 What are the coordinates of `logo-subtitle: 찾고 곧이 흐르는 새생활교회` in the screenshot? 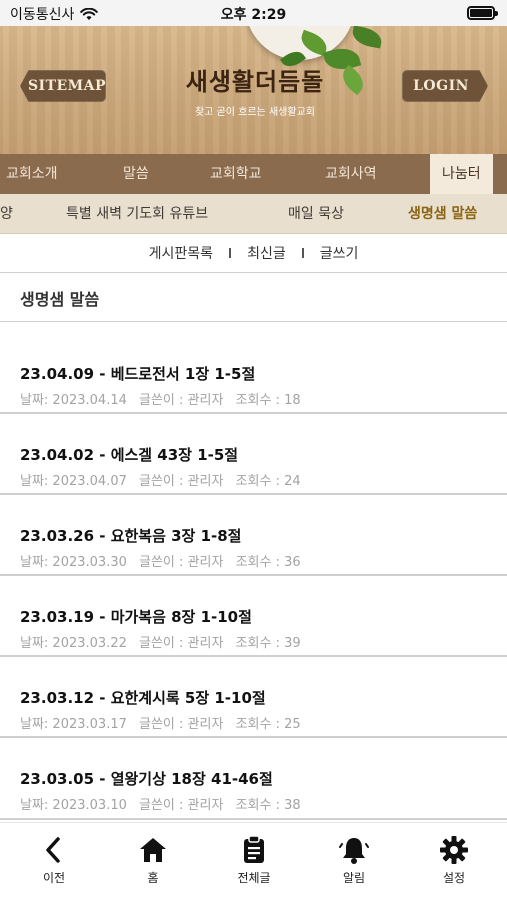 It's located at (255, 112).